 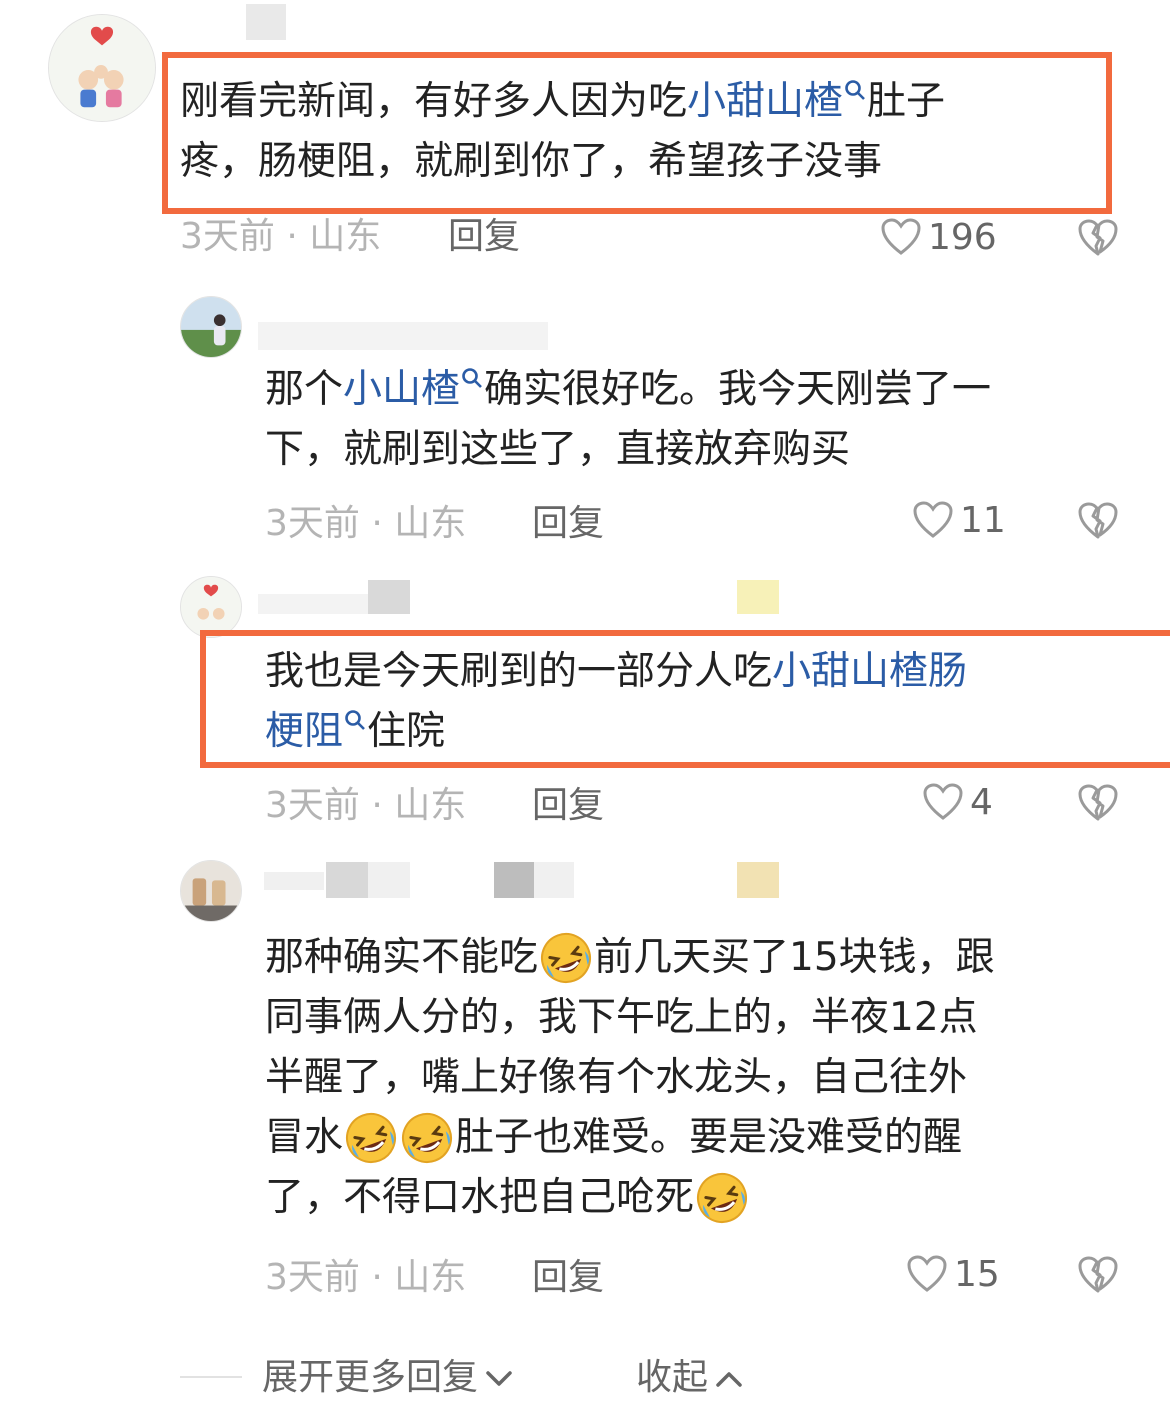 I want to click on like-count: 4, so click(x=981, y=802).